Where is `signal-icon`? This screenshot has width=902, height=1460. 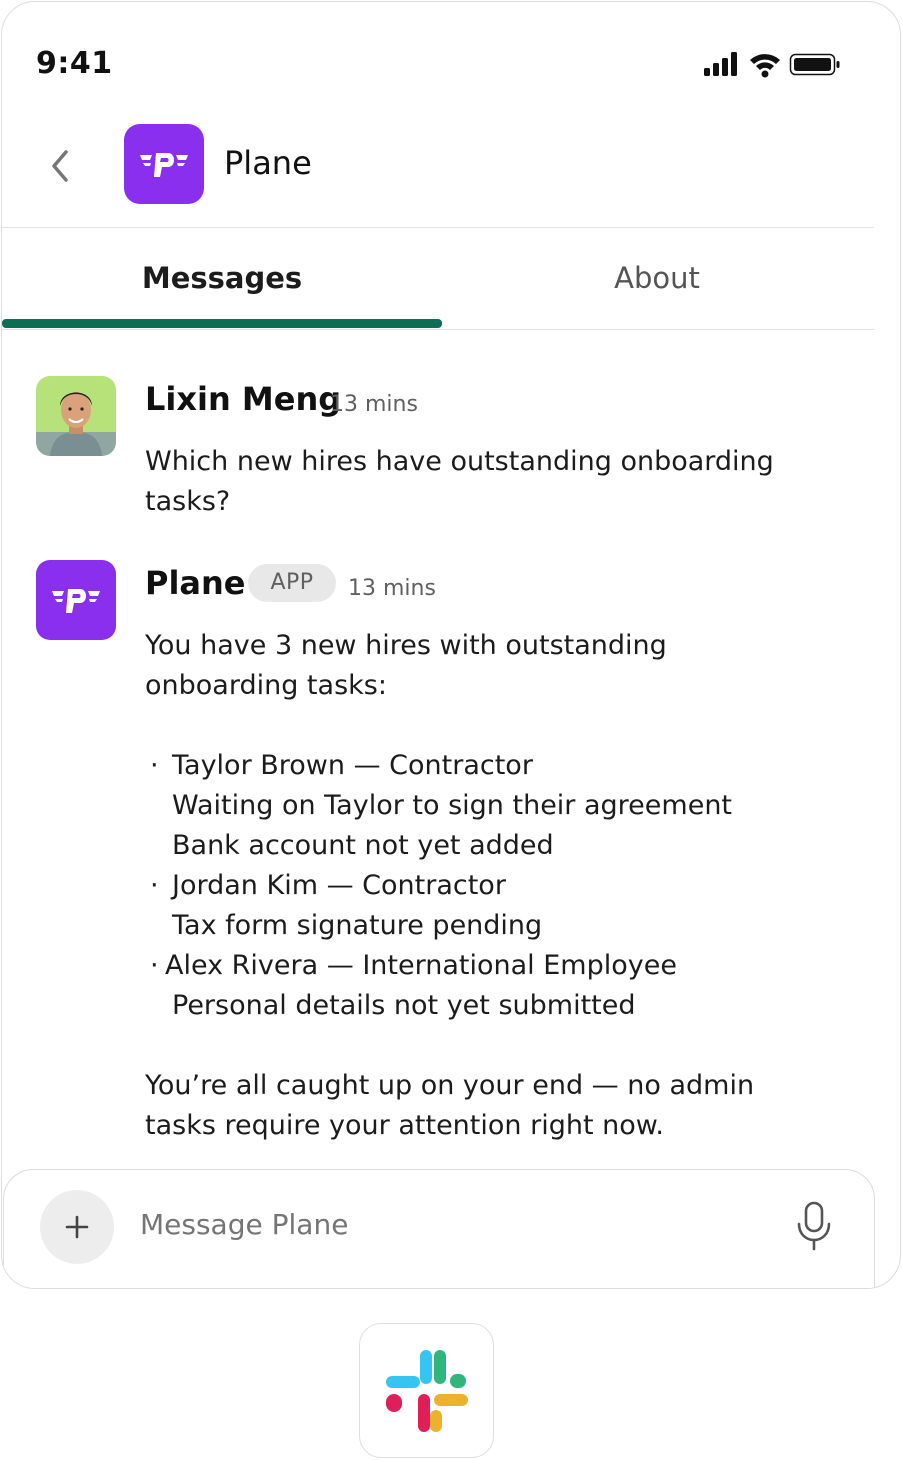
signal-icon is located at coordinates (720, 64).